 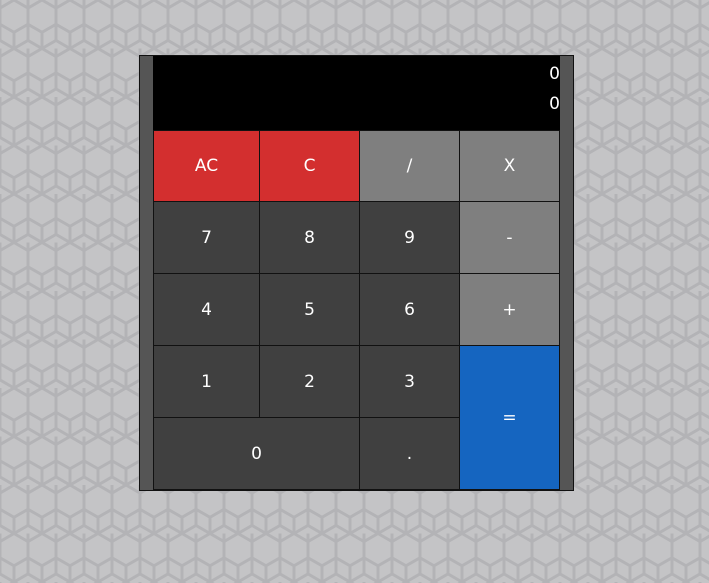 What do you see at coordinates (509, 166) in the screenshot?
I see `multiply-button: X` at bounding box center [509, 166].